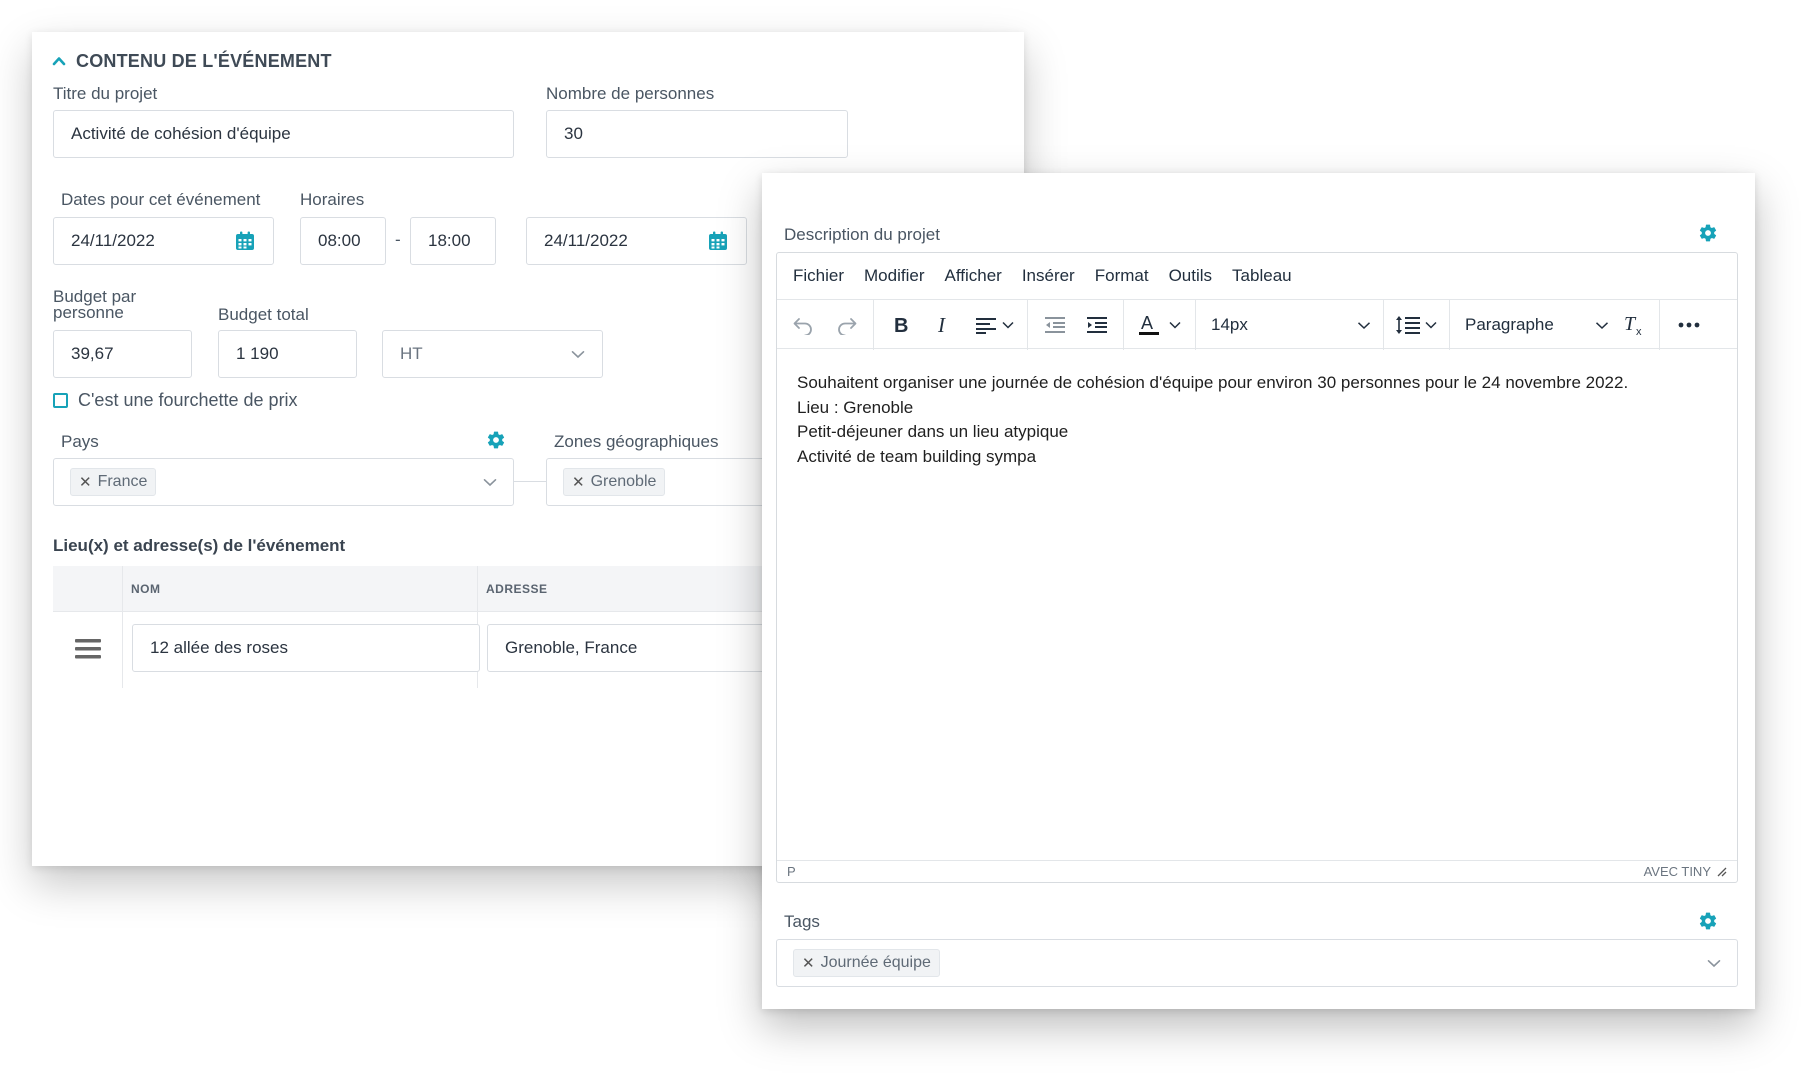 The height and width of the screenshot is (1074, 1820). Describe the element at coordinates (199, 545) in the screenshot. I see `venues-title: Lieu(x) et adresse(s) de l'événement` at that location.